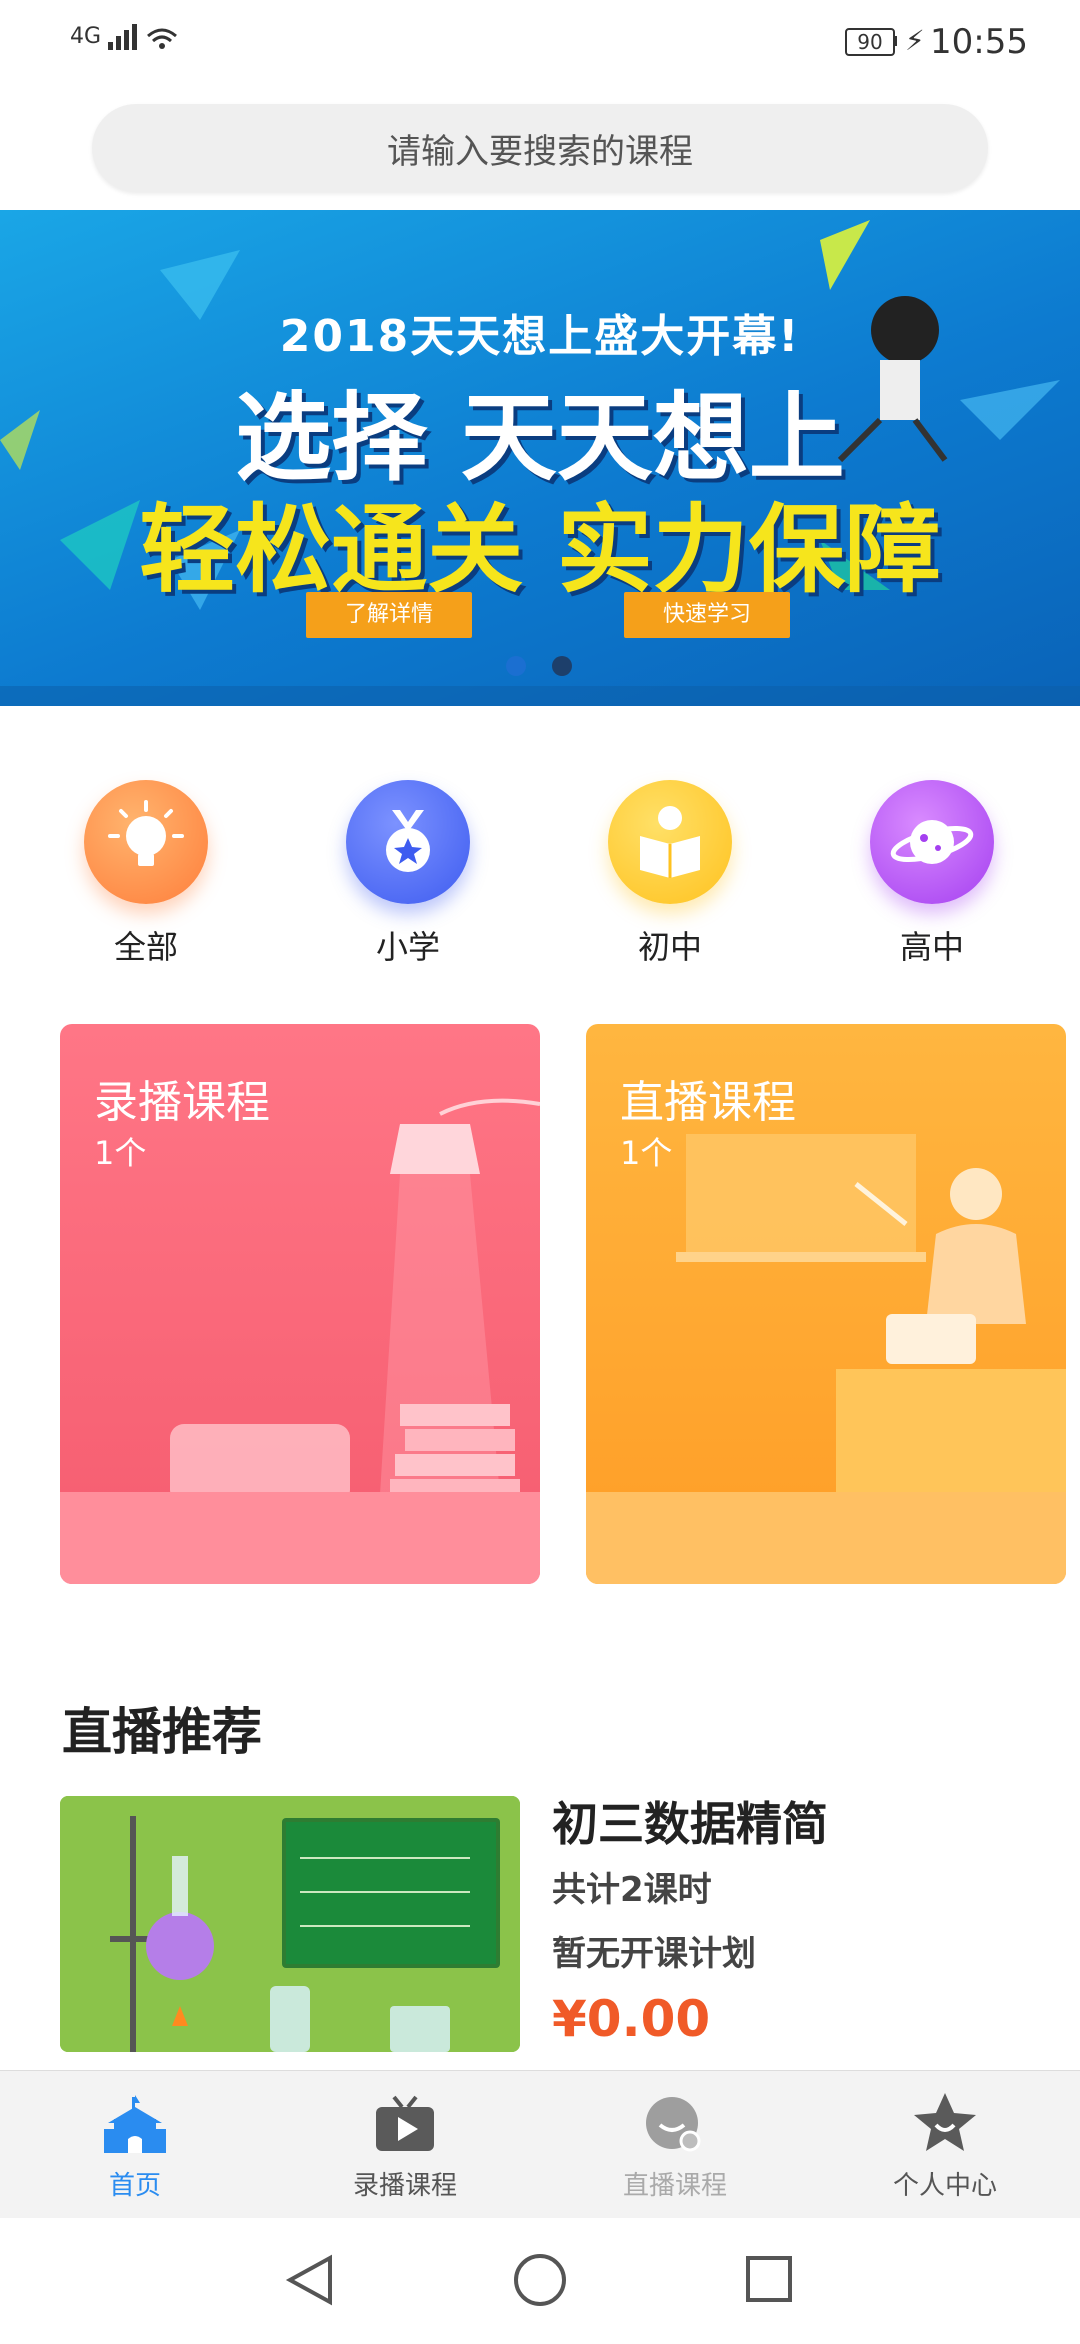 The height and width of the screenshot is (2344, 1080). What do you see at coordinates (870, 42) in the screenshot?
I see `battery-icon: 90` at bounding box center [870, 42].